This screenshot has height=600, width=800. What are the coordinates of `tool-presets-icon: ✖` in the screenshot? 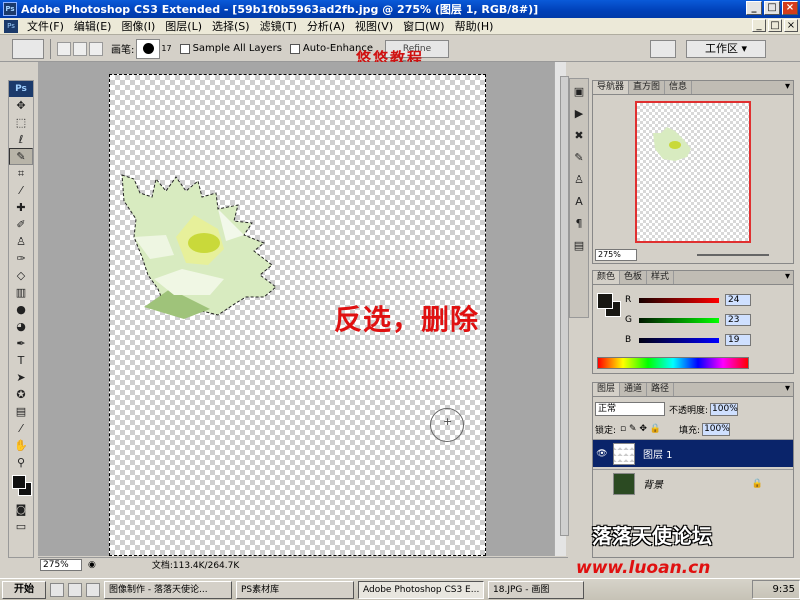 It's located at (579, 136).